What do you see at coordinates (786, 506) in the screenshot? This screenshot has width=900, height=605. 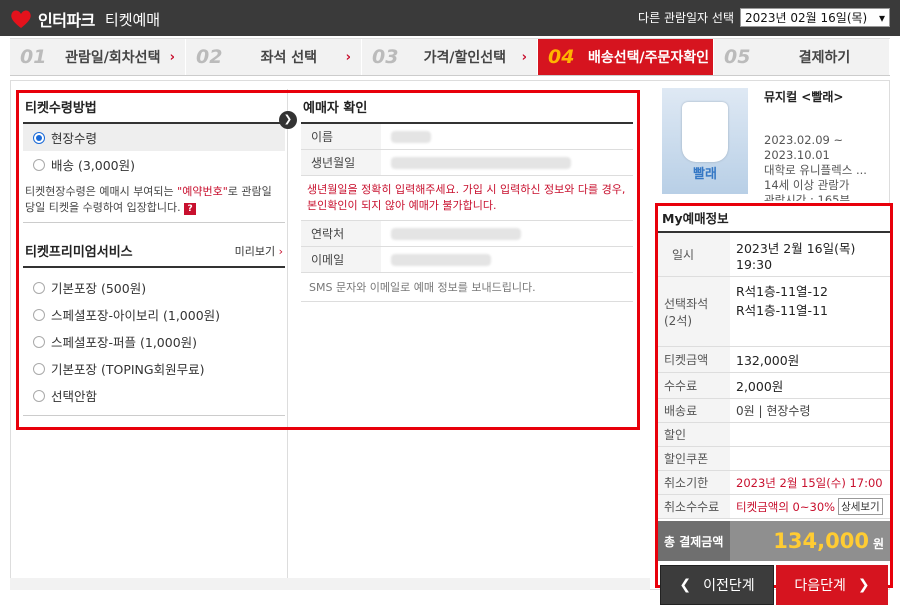 I see `cancel-fee-value: 티켓금액의 0~30%` at bounding box center [786, 506].